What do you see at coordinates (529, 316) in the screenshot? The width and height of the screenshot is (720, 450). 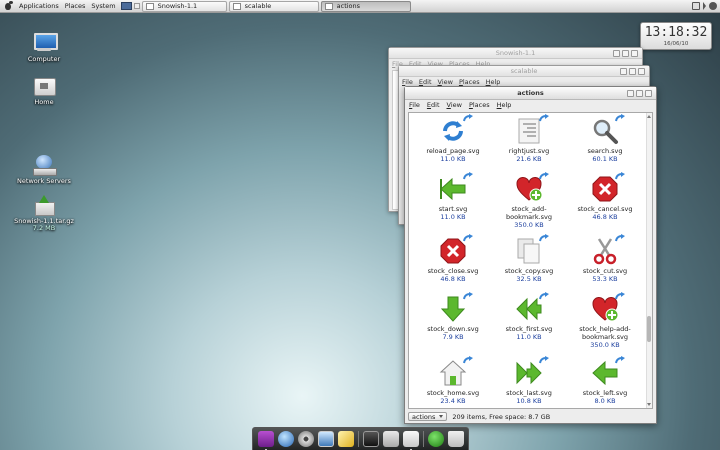 I see `file-item: stock_first.svg 11.0 KB` at bounding box center [529, 316].